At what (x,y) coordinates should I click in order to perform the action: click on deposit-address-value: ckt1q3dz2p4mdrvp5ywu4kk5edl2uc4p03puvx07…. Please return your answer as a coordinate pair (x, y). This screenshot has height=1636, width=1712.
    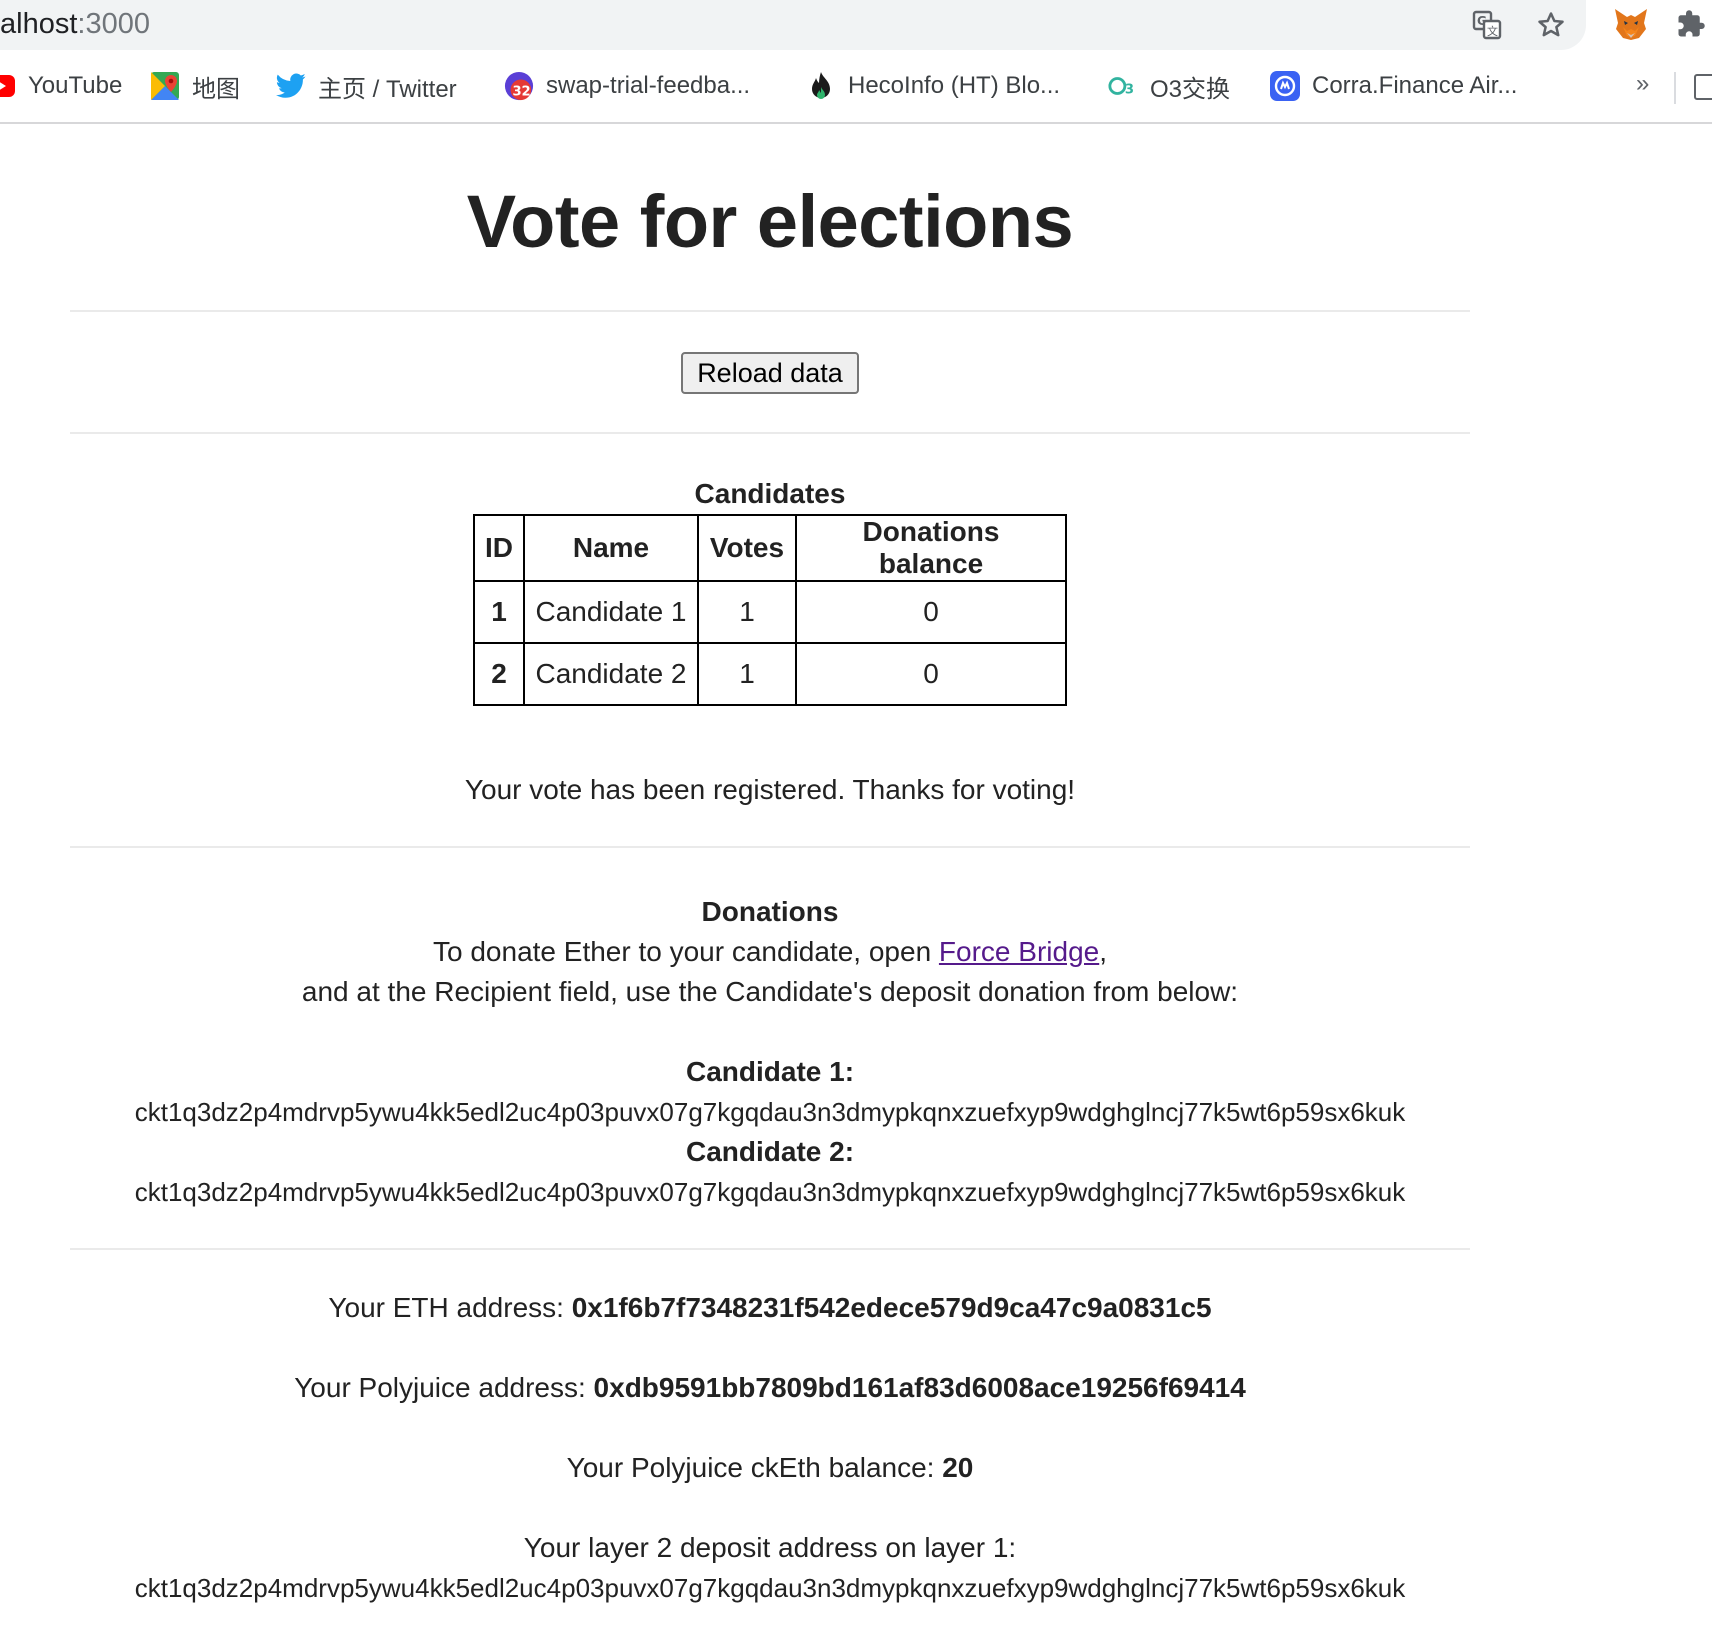
    Looking at the image, I should click on (770, 1588).